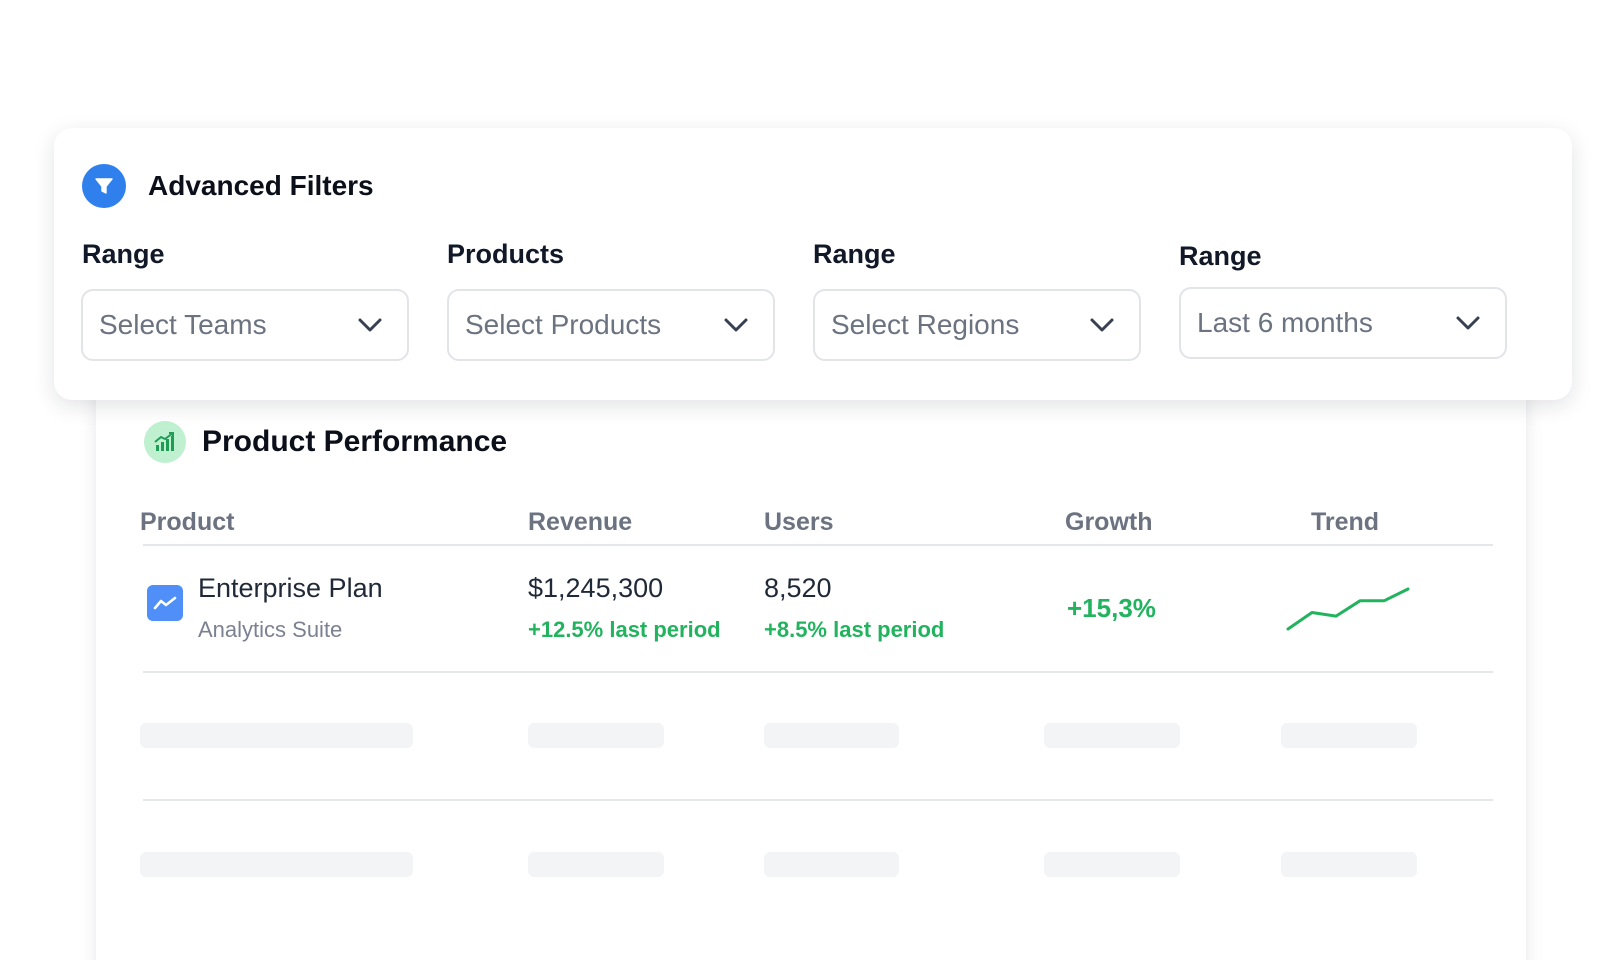 This screenshot has height=960, width=1600. What do you see at coordinates (925, 324) in the screenshot?
I see `regions-select-value: Select Regions` at bounding box center [925, 324].